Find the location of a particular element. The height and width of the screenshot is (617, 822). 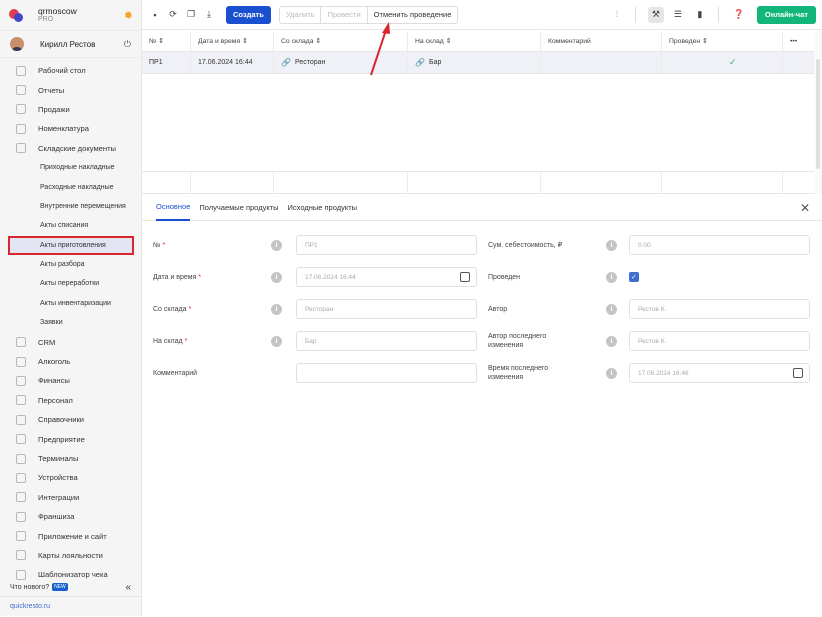

power-icon: ⏻ is located at coordinates (127, 44).